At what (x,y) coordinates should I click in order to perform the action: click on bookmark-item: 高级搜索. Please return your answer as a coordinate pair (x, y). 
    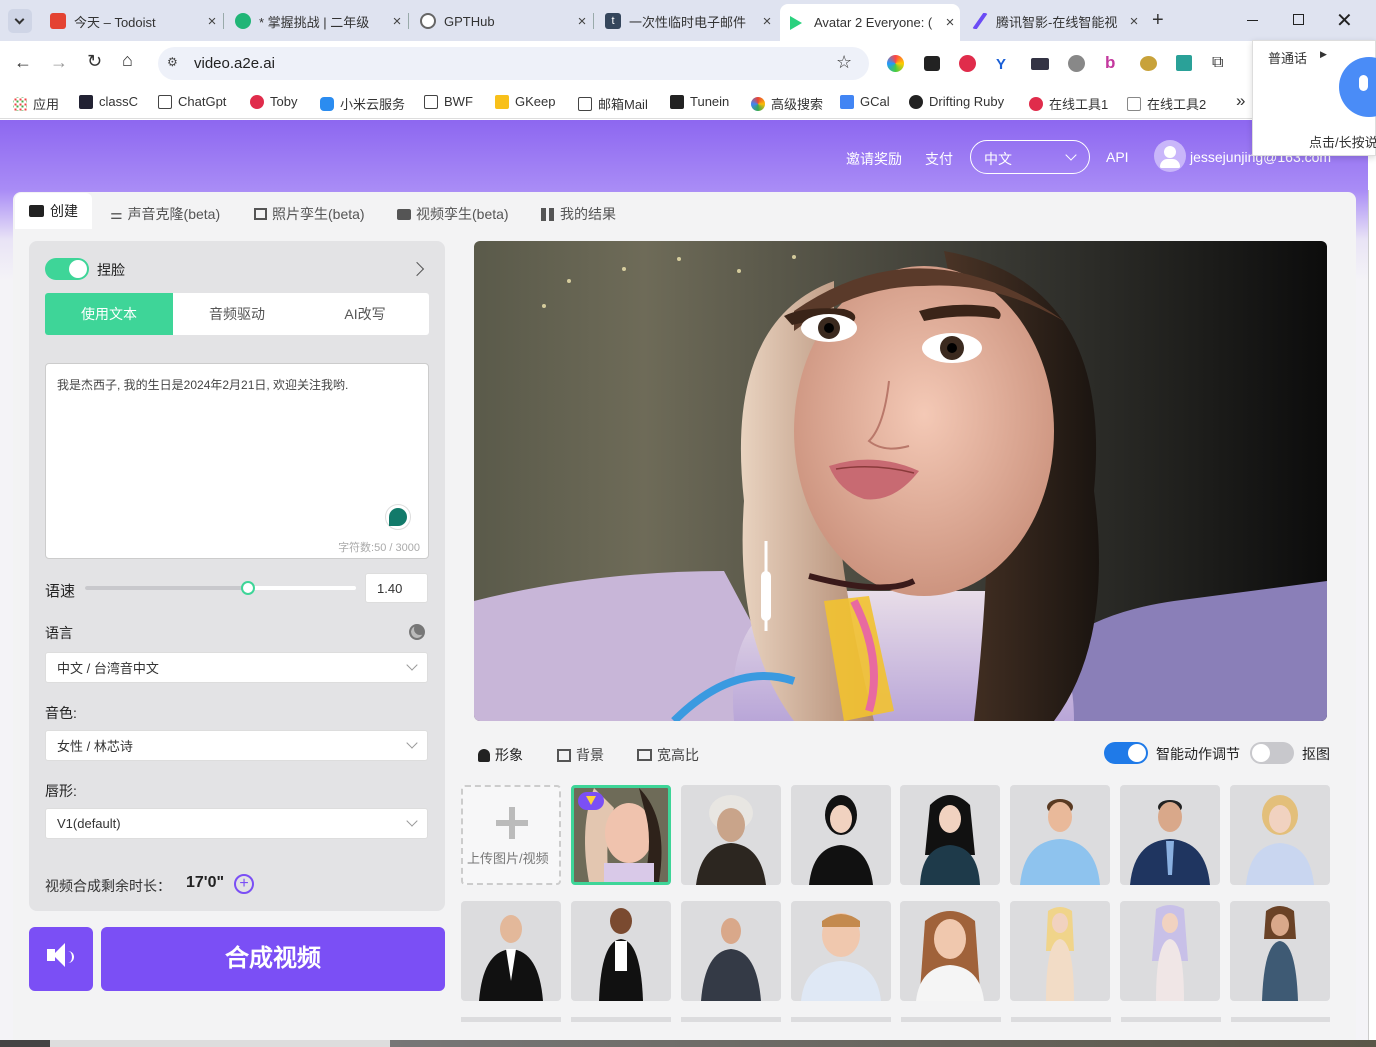
    Looking at the image, I should click on (787, 103).